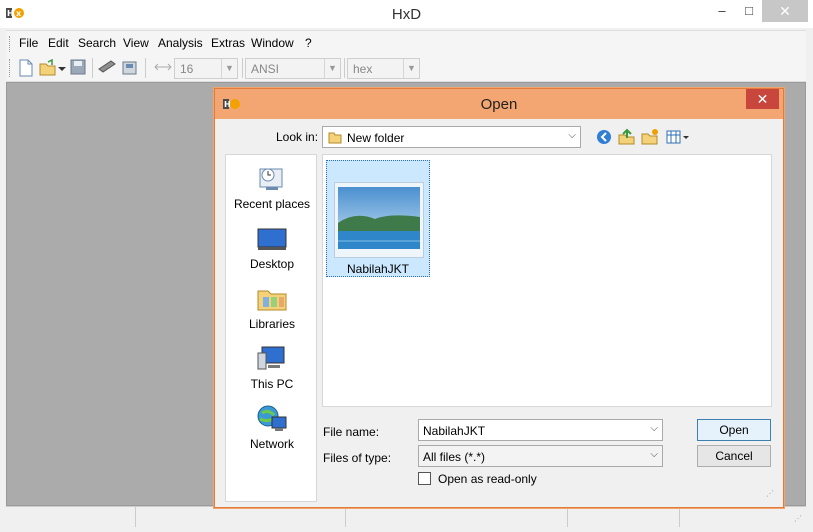 This screenshot has width=813, height=532. I want to click on toolbar: 16 ▼ ANSI ▼ hex ▼, so click(406, 68).